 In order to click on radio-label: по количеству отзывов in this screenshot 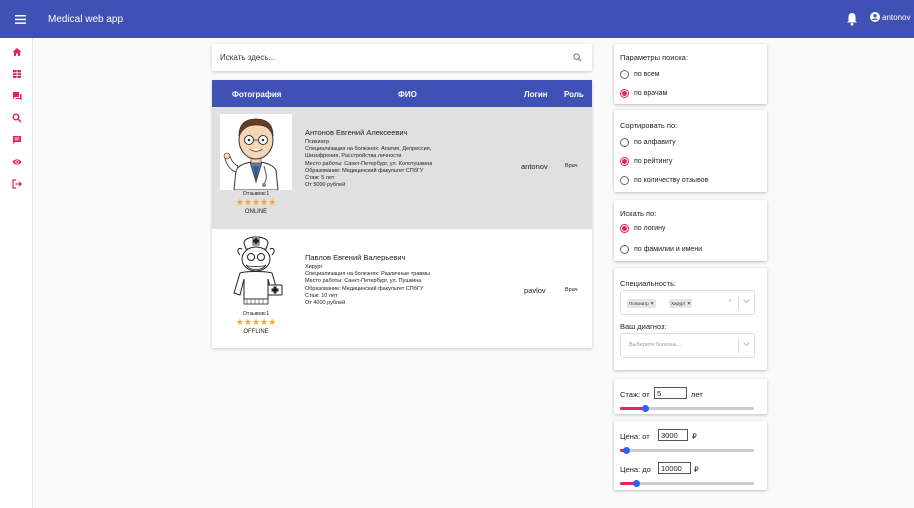, I will do `click(671, 180)`.